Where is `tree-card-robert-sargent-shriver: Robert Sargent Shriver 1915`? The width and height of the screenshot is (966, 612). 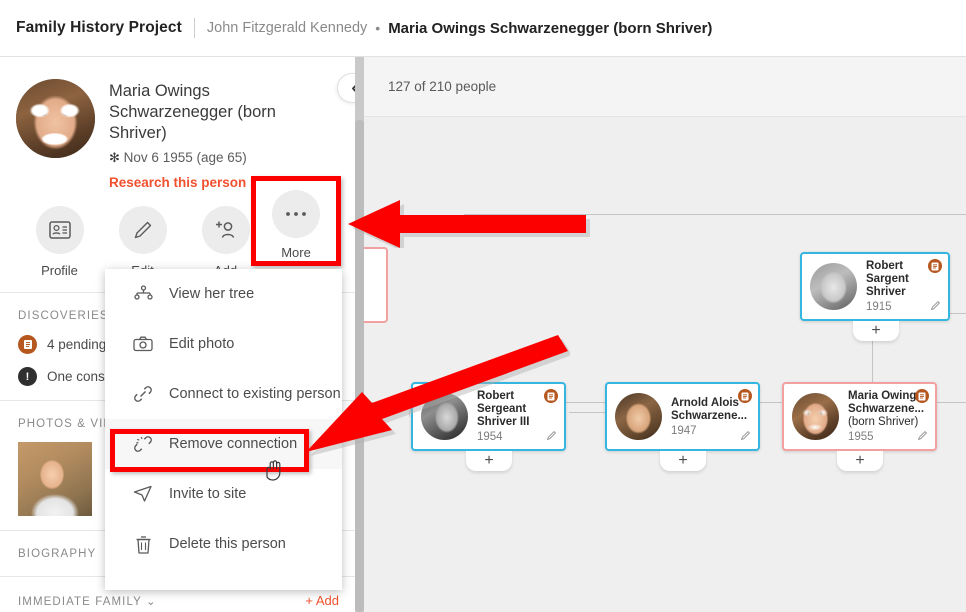
tree-card-robert-sargent-shriver: Robert Sargent Shriver 1915 is located at coordinates (875, 286).